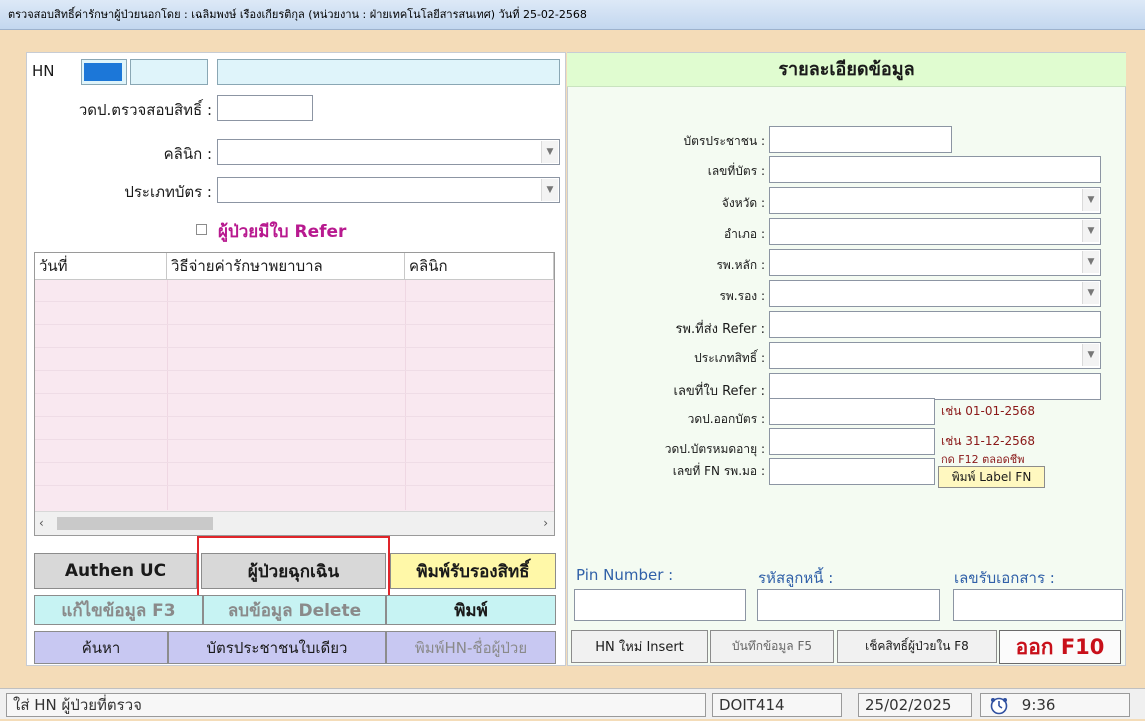 The image size is (1145, 721). I want to click on status-date: 25/02/2025, so click(915, 705).